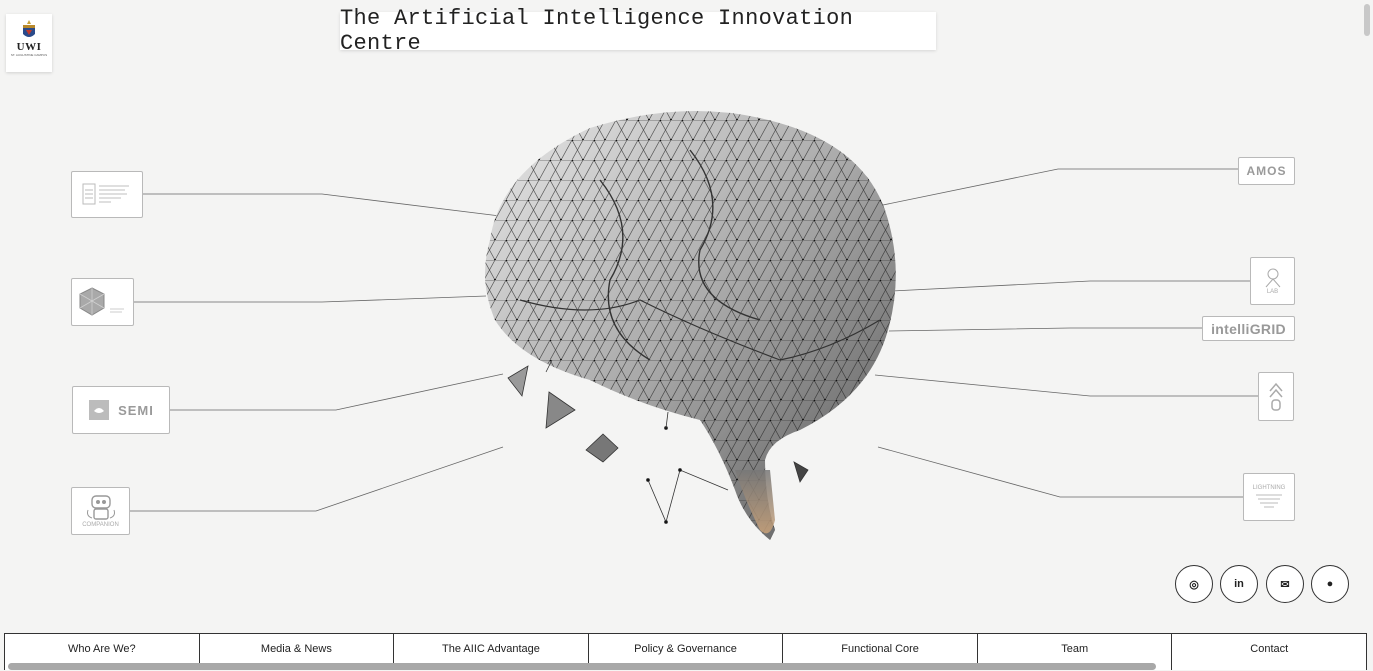 The width and height of the screenshot is (1373, 671). I want to click on intelligrid-label: intelliGRID, so click(1248, 328).